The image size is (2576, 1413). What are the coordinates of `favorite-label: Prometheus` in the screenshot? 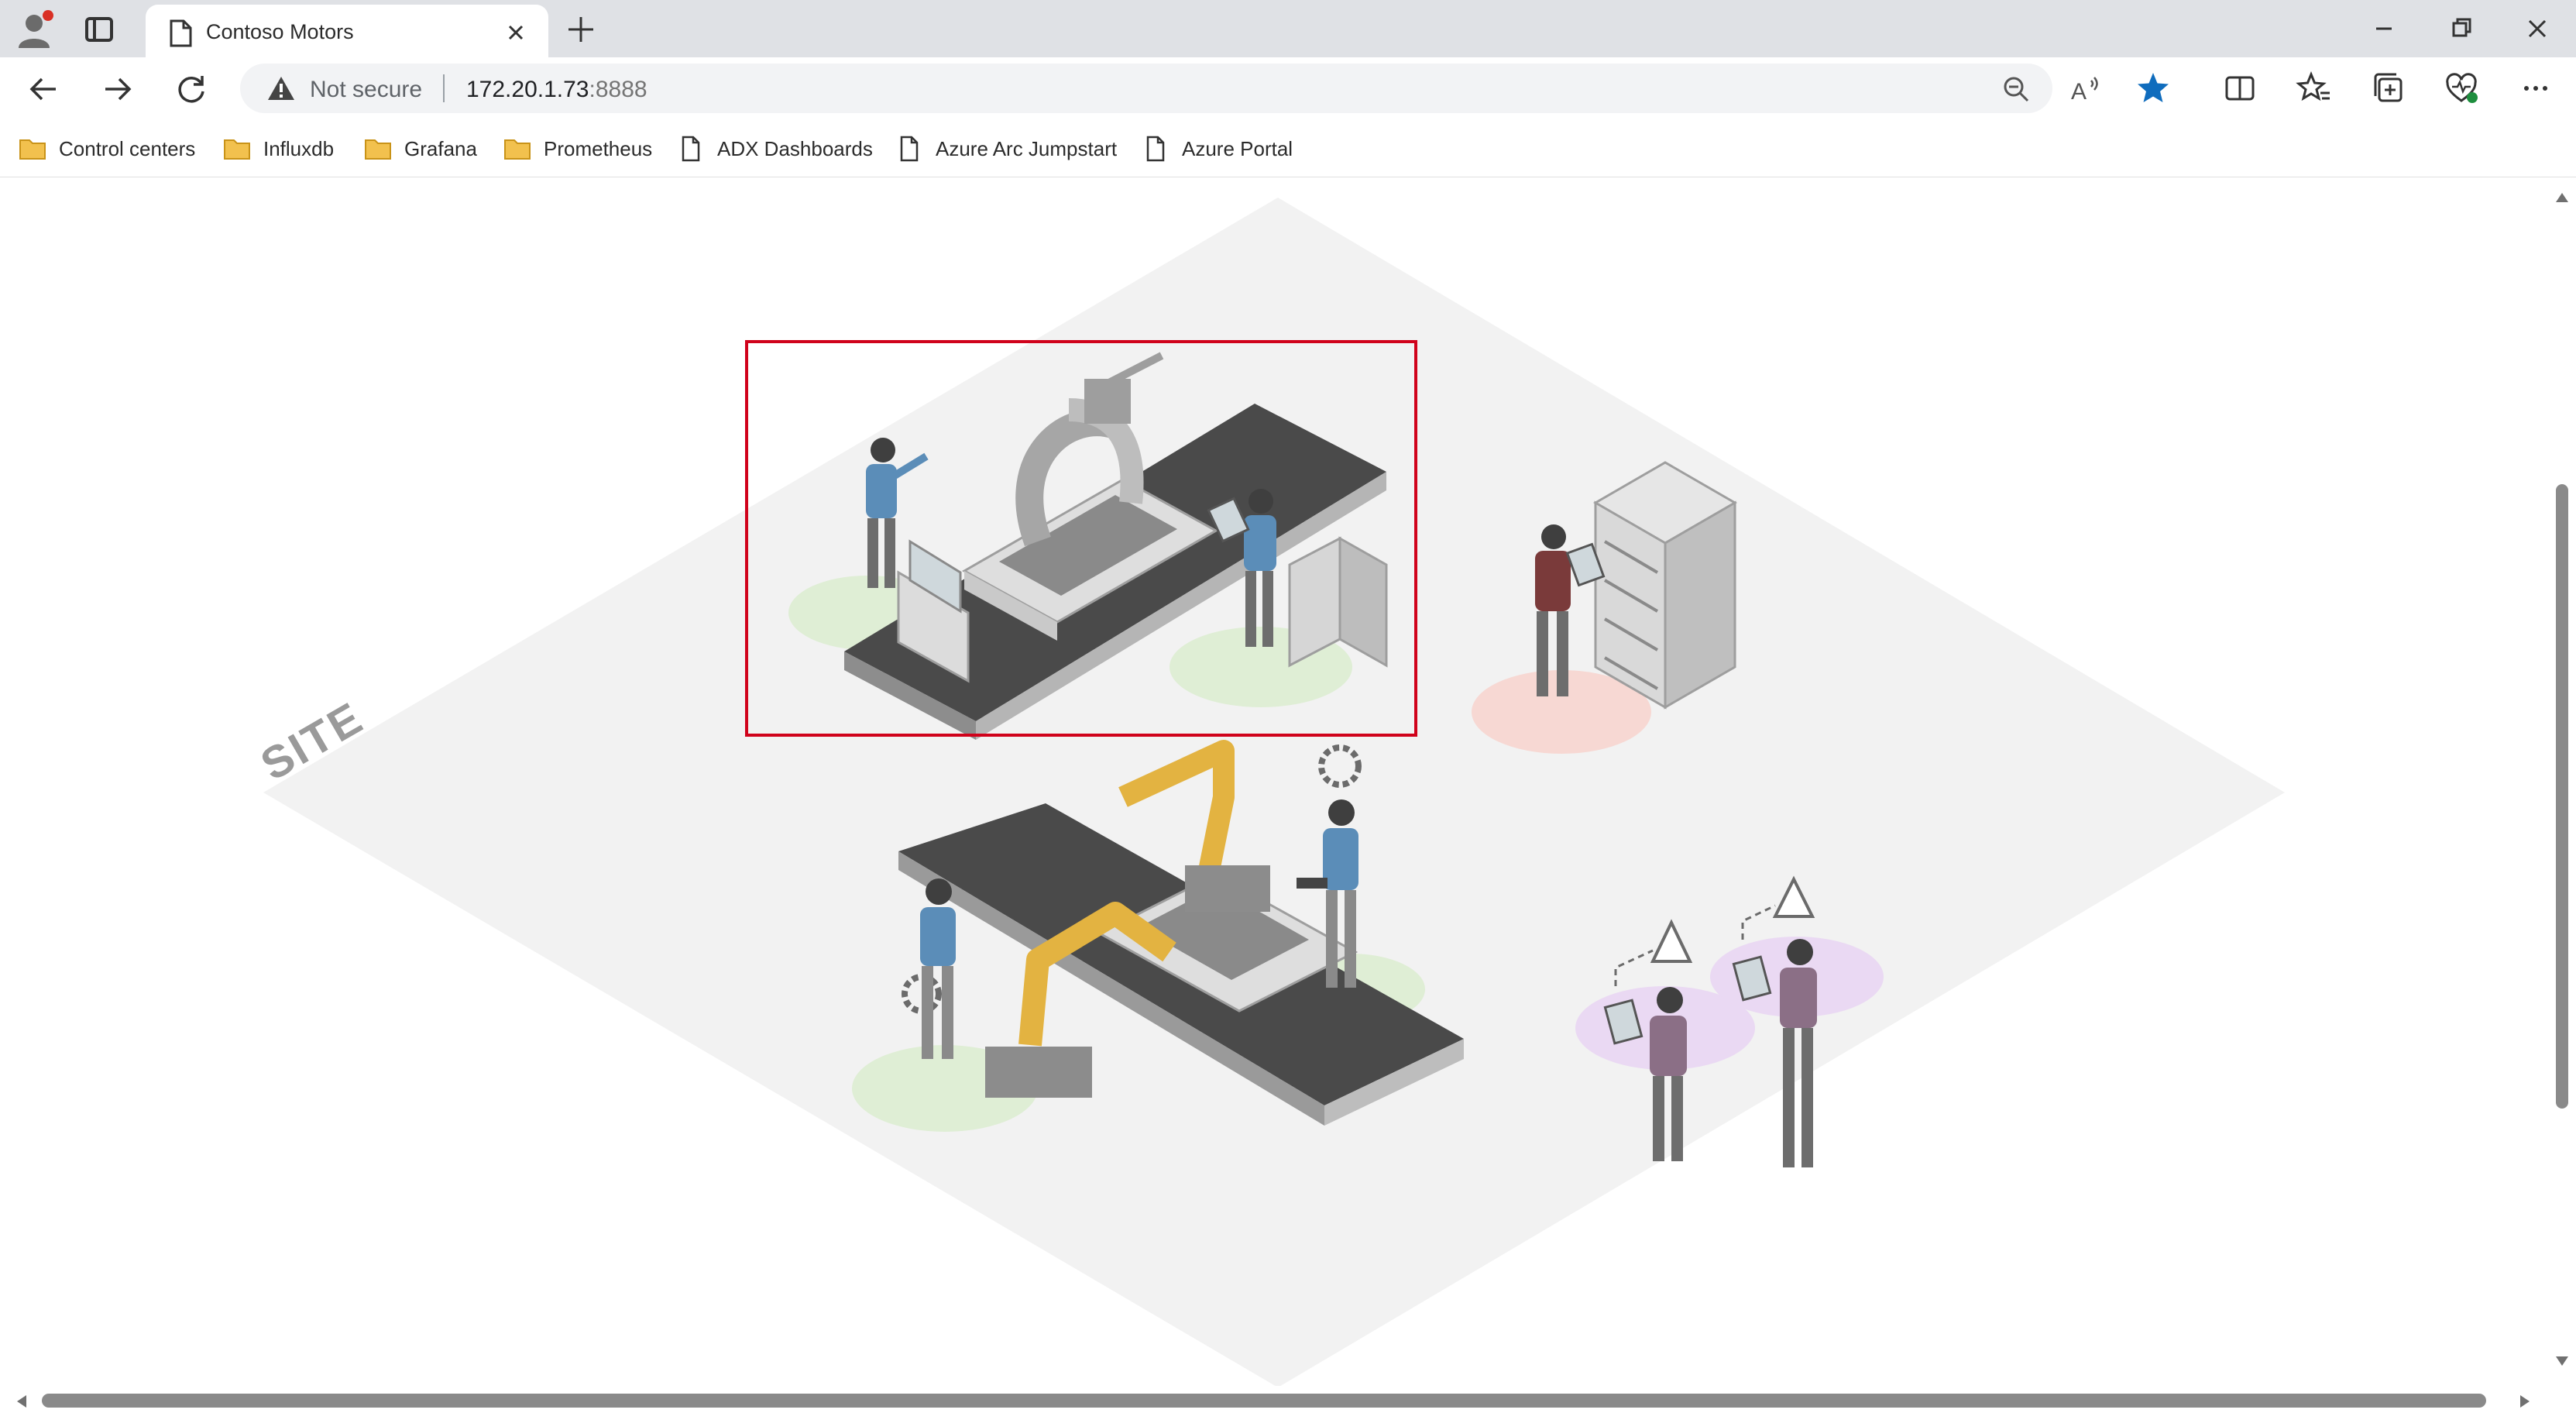 It's located at (598, 148).